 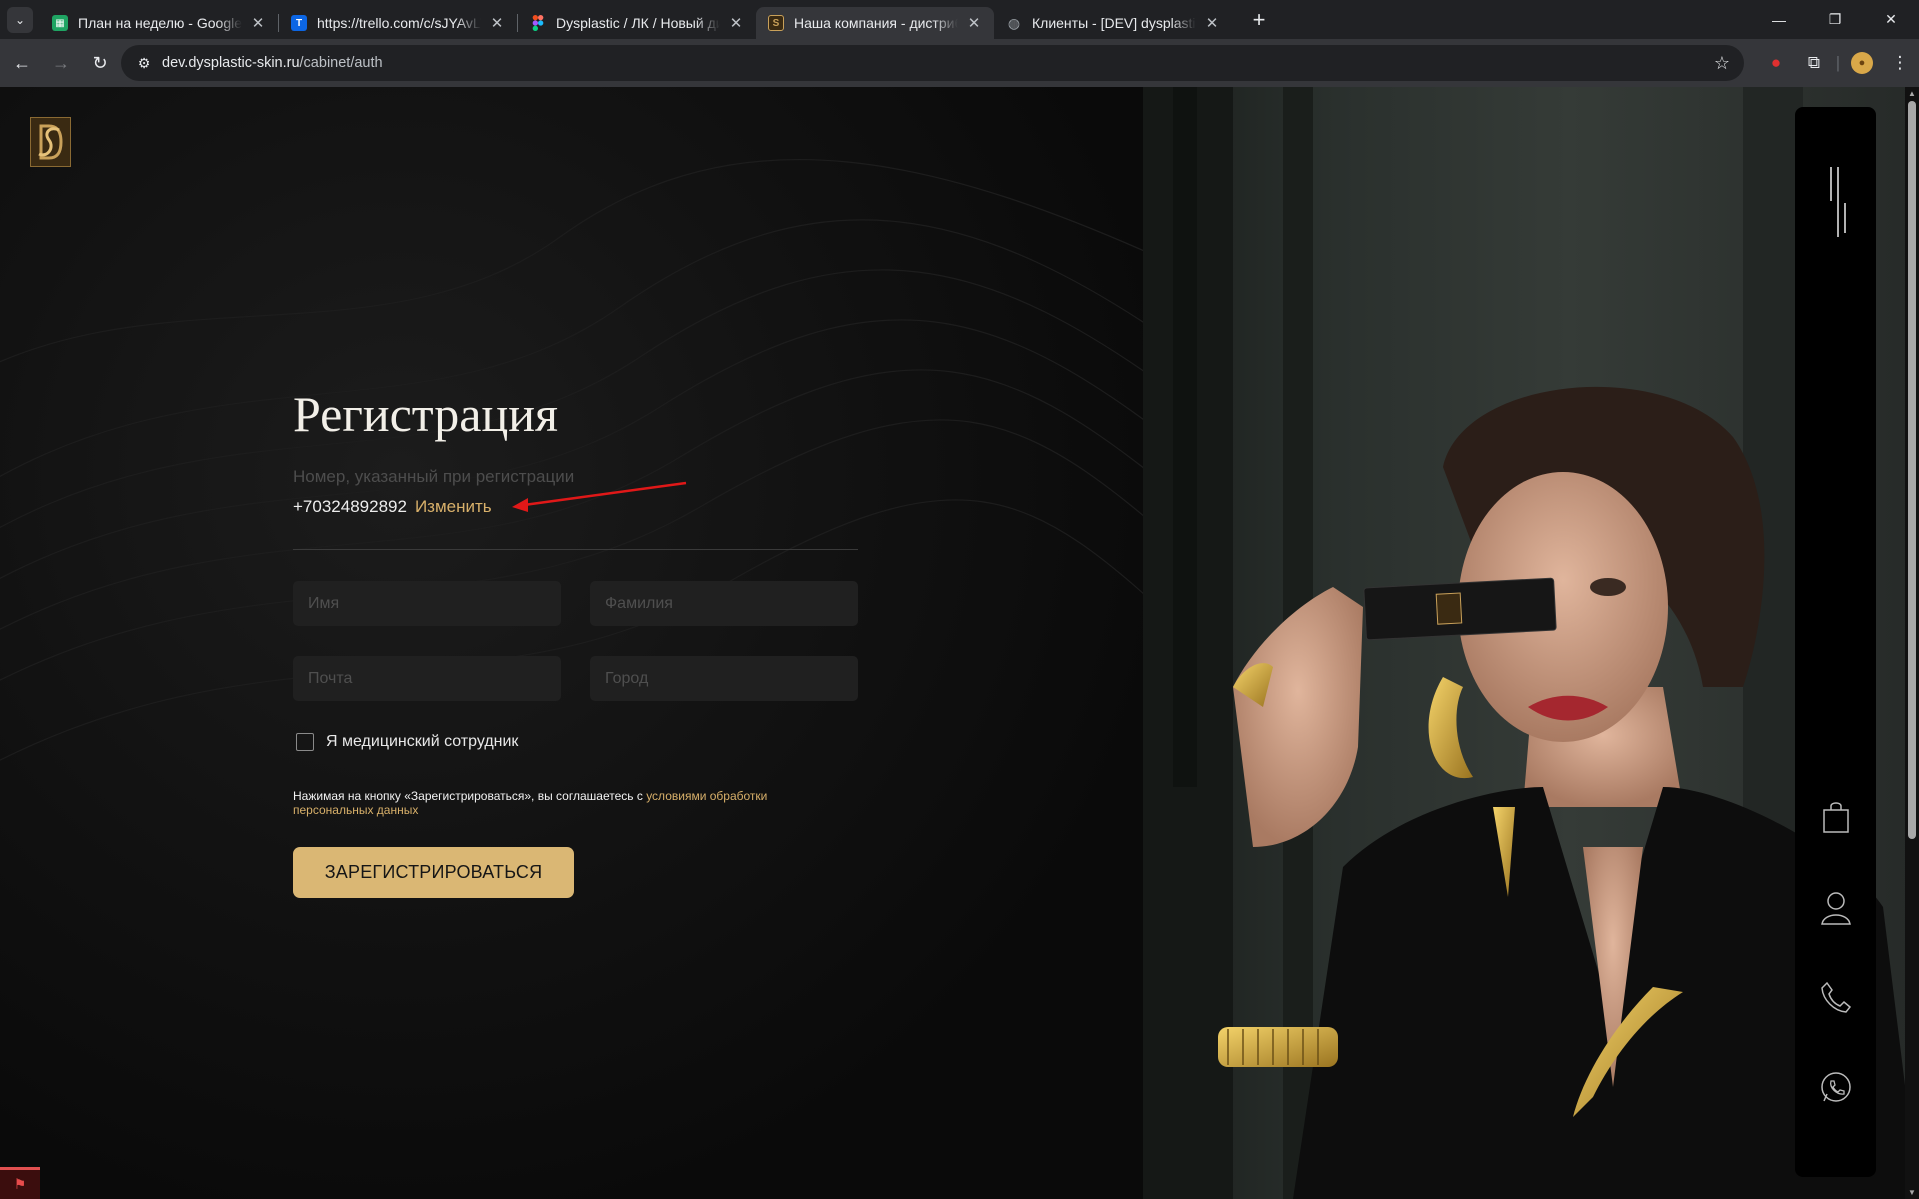 What do you see at coordinates (427, 678) in the screenshot?
I see `email-input` at bounding box center [427, 678].